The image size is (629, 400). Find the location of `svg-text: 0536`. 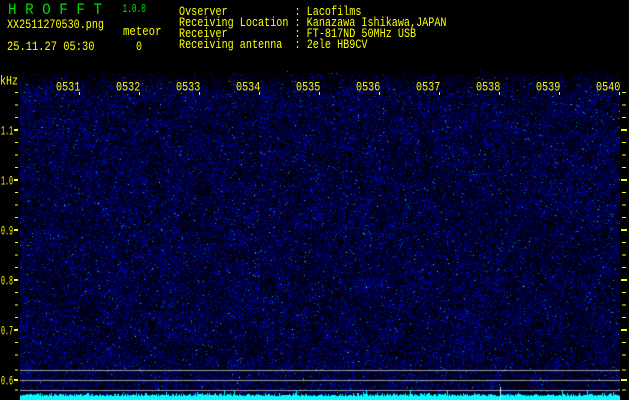

svg-text: 0536 is located at coordinates (368, 86).